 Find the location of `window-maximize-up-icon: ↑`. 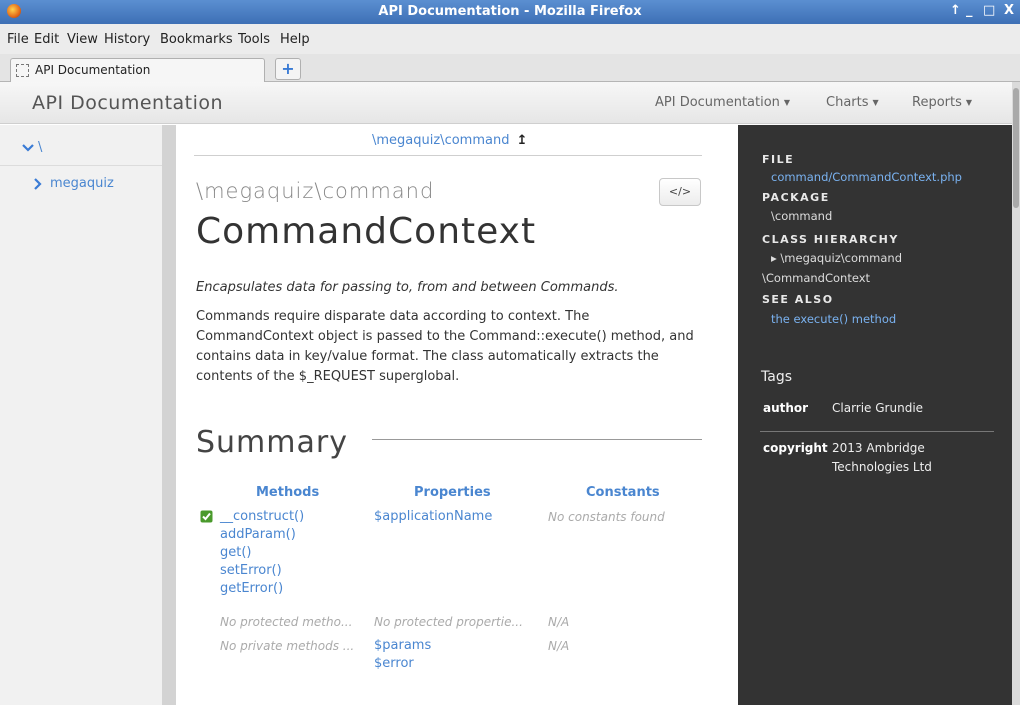

window-maximize-up-icon: ↑ is located at coordinates (955, 10).